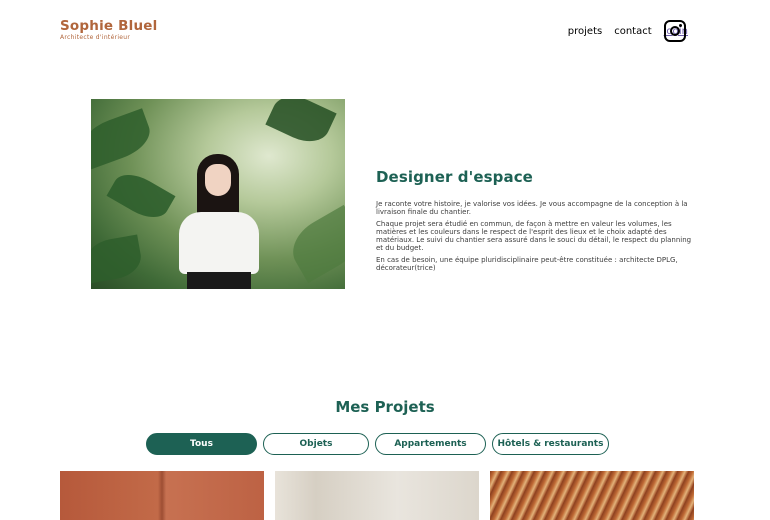  What do you see at coordinates (109, 26) in the screenshot?
I see `logo-name: Sophie Bluel` at bounding box center [109, 26].